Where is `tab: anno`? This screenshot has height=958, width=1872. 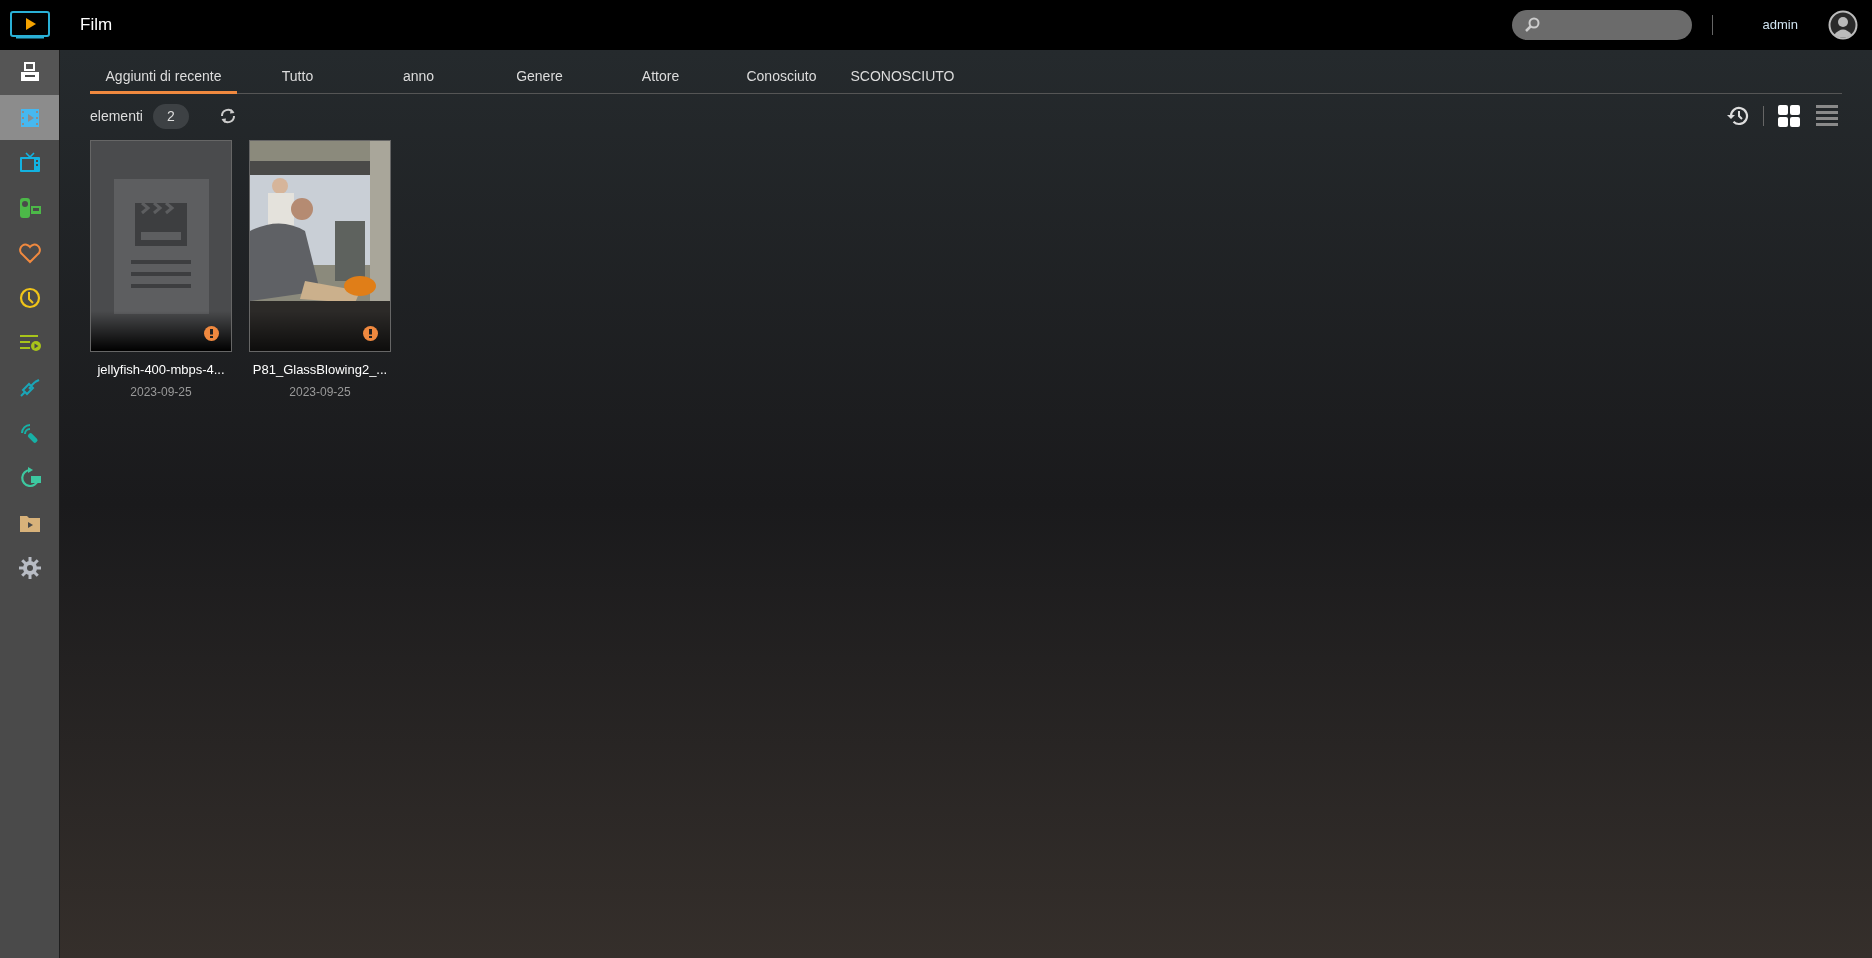
tab: anno is located at coordinates (418, 78).